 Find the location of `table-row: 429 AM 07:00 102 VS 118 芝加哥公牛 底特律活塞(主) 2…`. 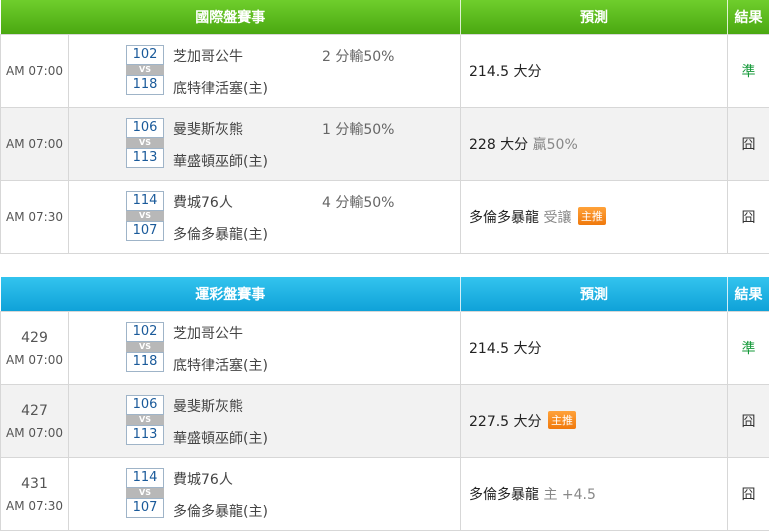

table-row: 429 AM 07:00 102 VS 118 芝加哥公牛 底特律活塞(主) 2… is located at coordinates (384, 348).